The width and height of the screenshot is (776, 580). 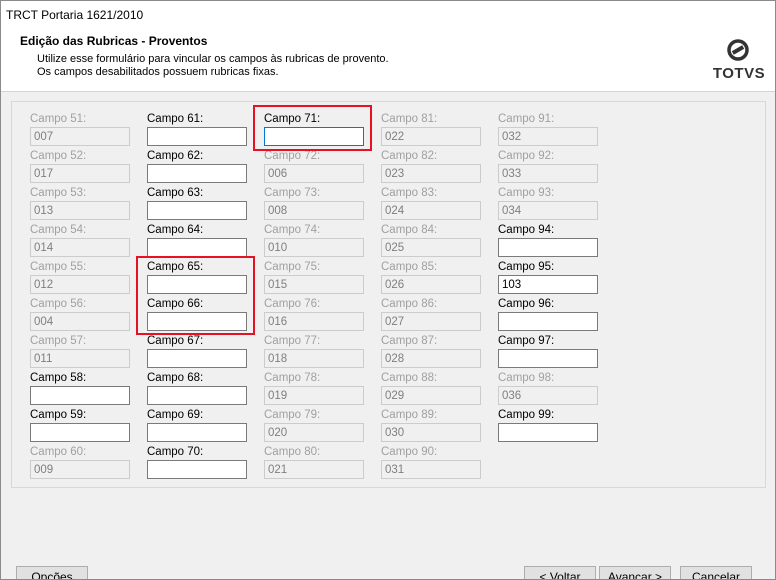 I want to click on campo-56-input, so click(x=80, y=321).